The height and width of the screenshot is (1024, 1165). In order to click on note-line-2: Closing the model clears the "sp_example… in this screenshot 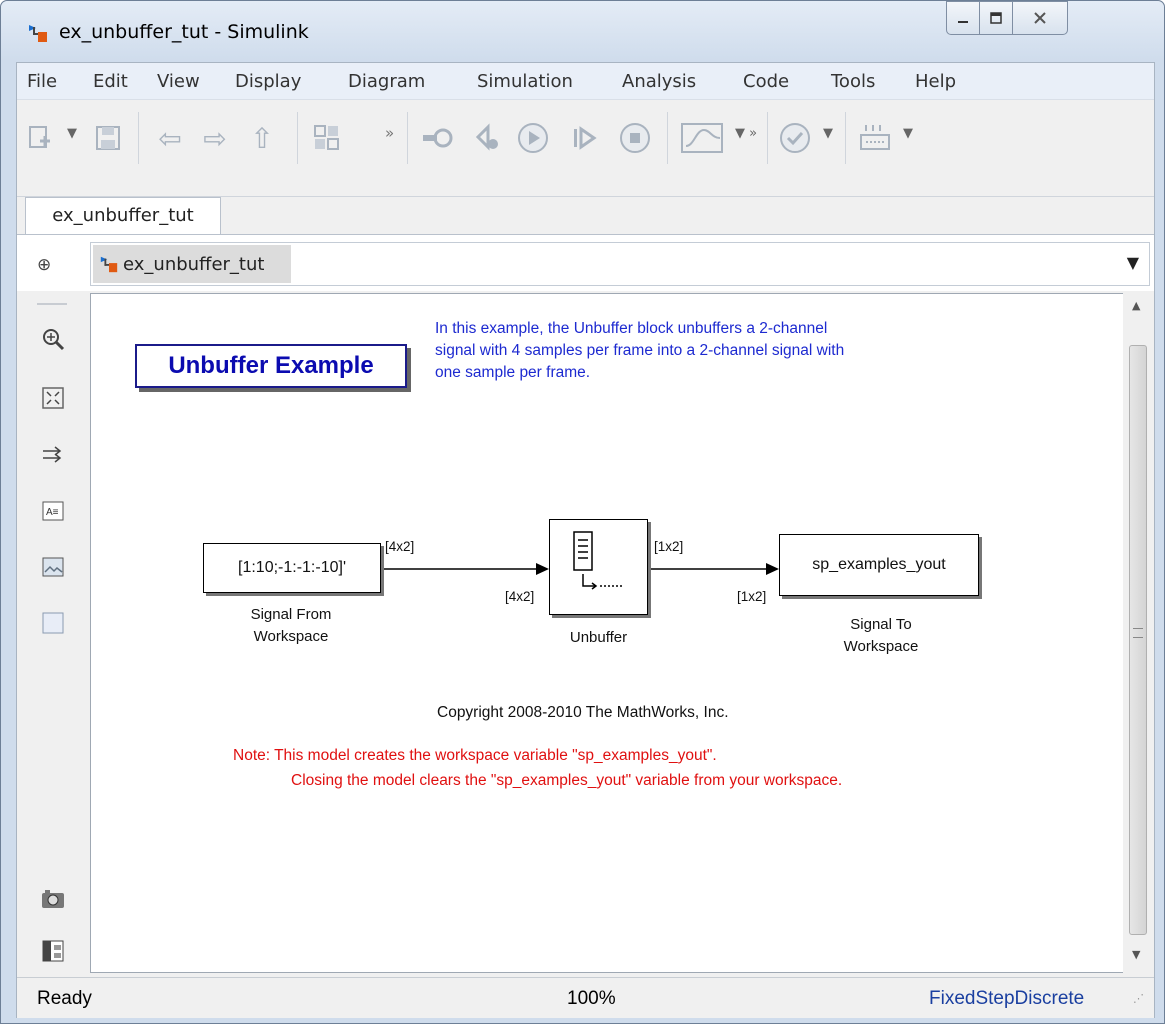, I will do `click(567, 780)`.